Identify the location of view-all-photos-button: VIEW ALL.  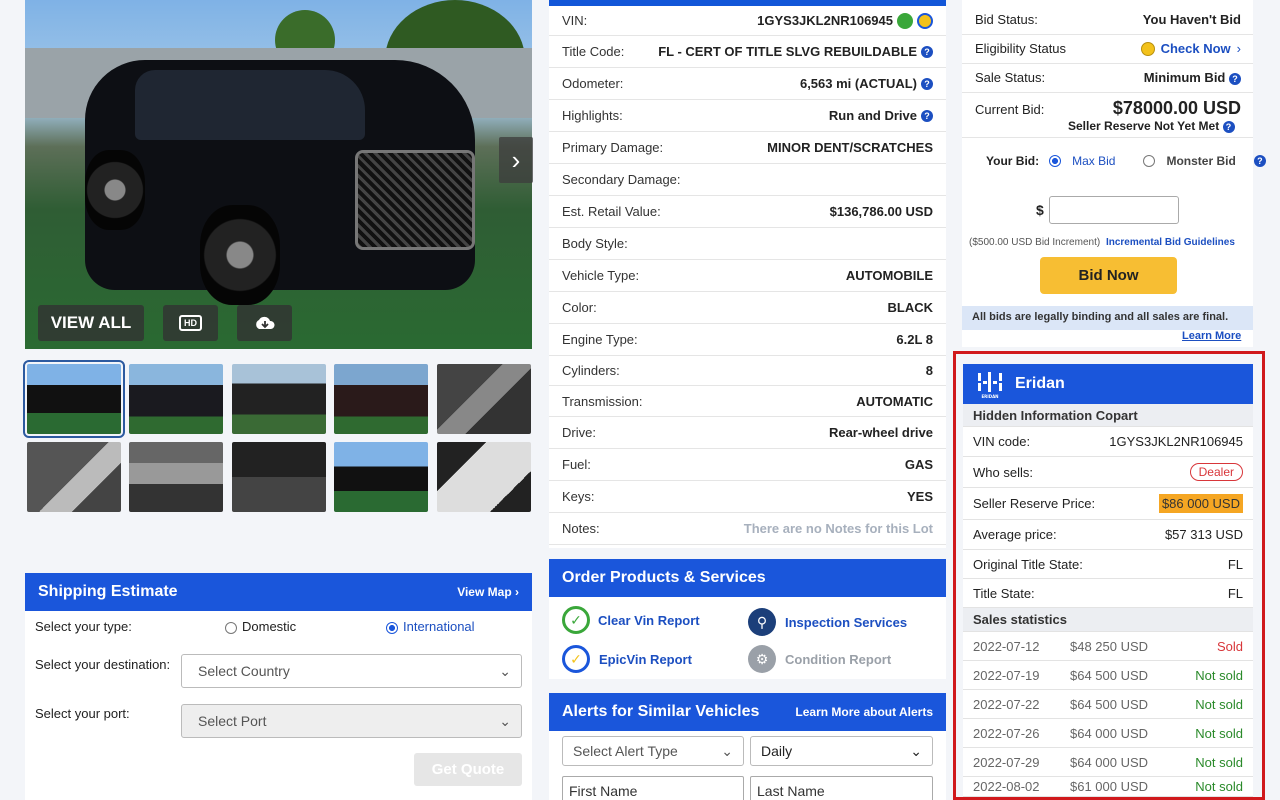
(91, 323).